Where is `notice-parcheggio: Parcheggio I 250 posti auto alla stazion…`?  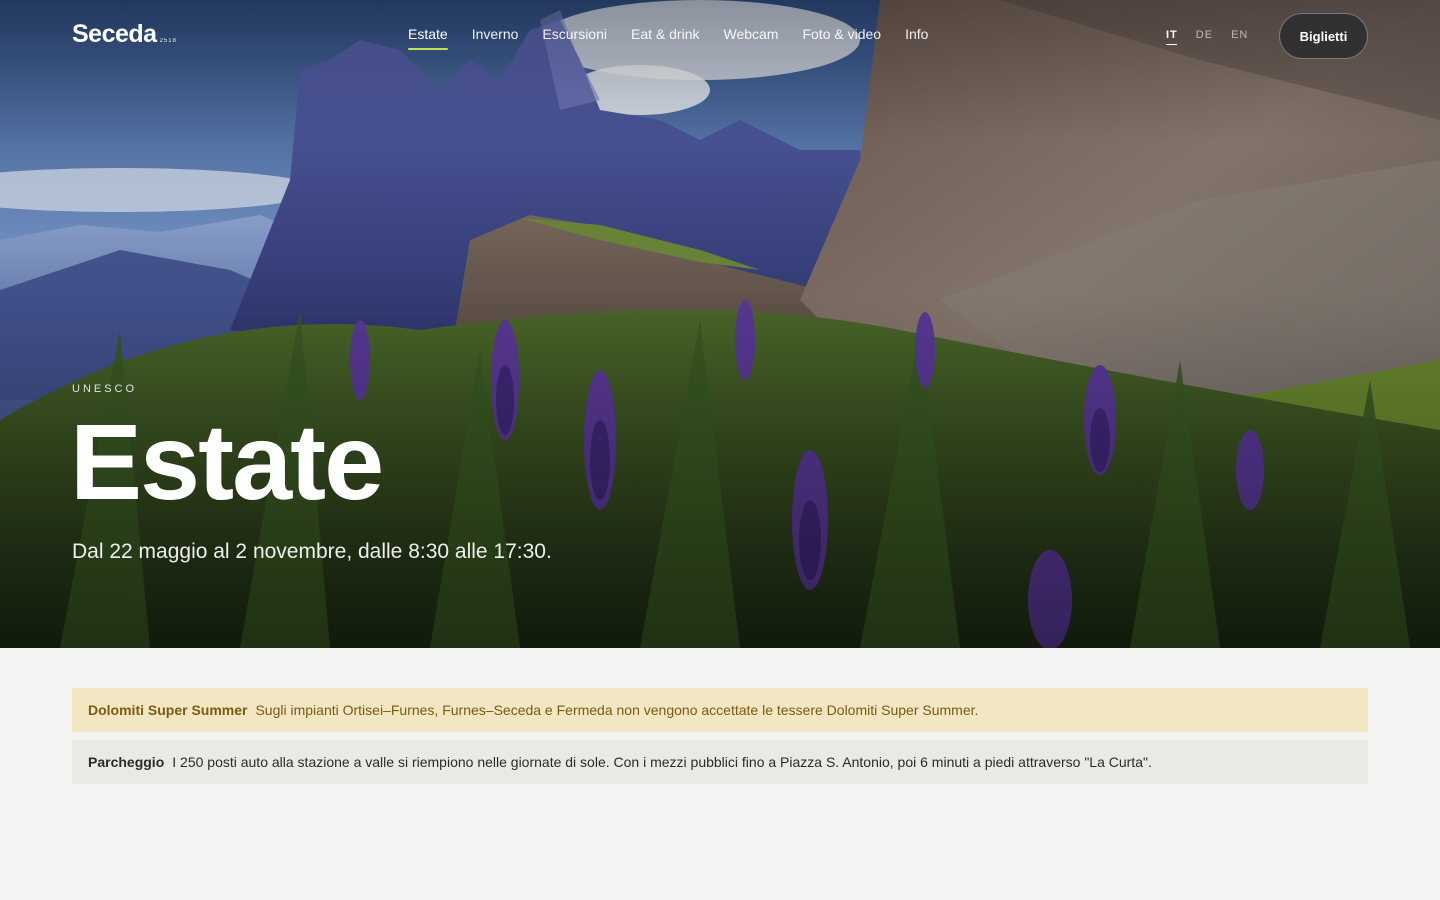
notice-parcheggio: Parcheggio I 250 posti auto alla stazion… is located at coordinates (720, 762).